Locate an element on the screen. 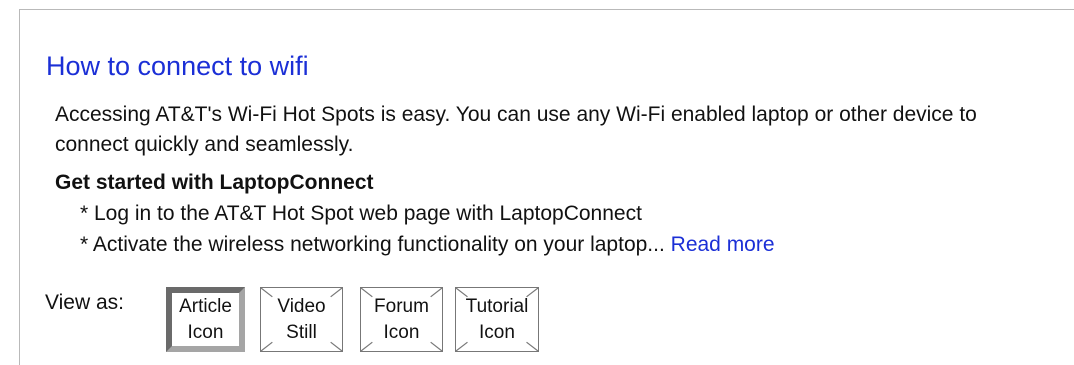 Image resolution: width=1074 pixels, height=365 pixels. view-option-line1: Article is located at coordinates (205, 306).